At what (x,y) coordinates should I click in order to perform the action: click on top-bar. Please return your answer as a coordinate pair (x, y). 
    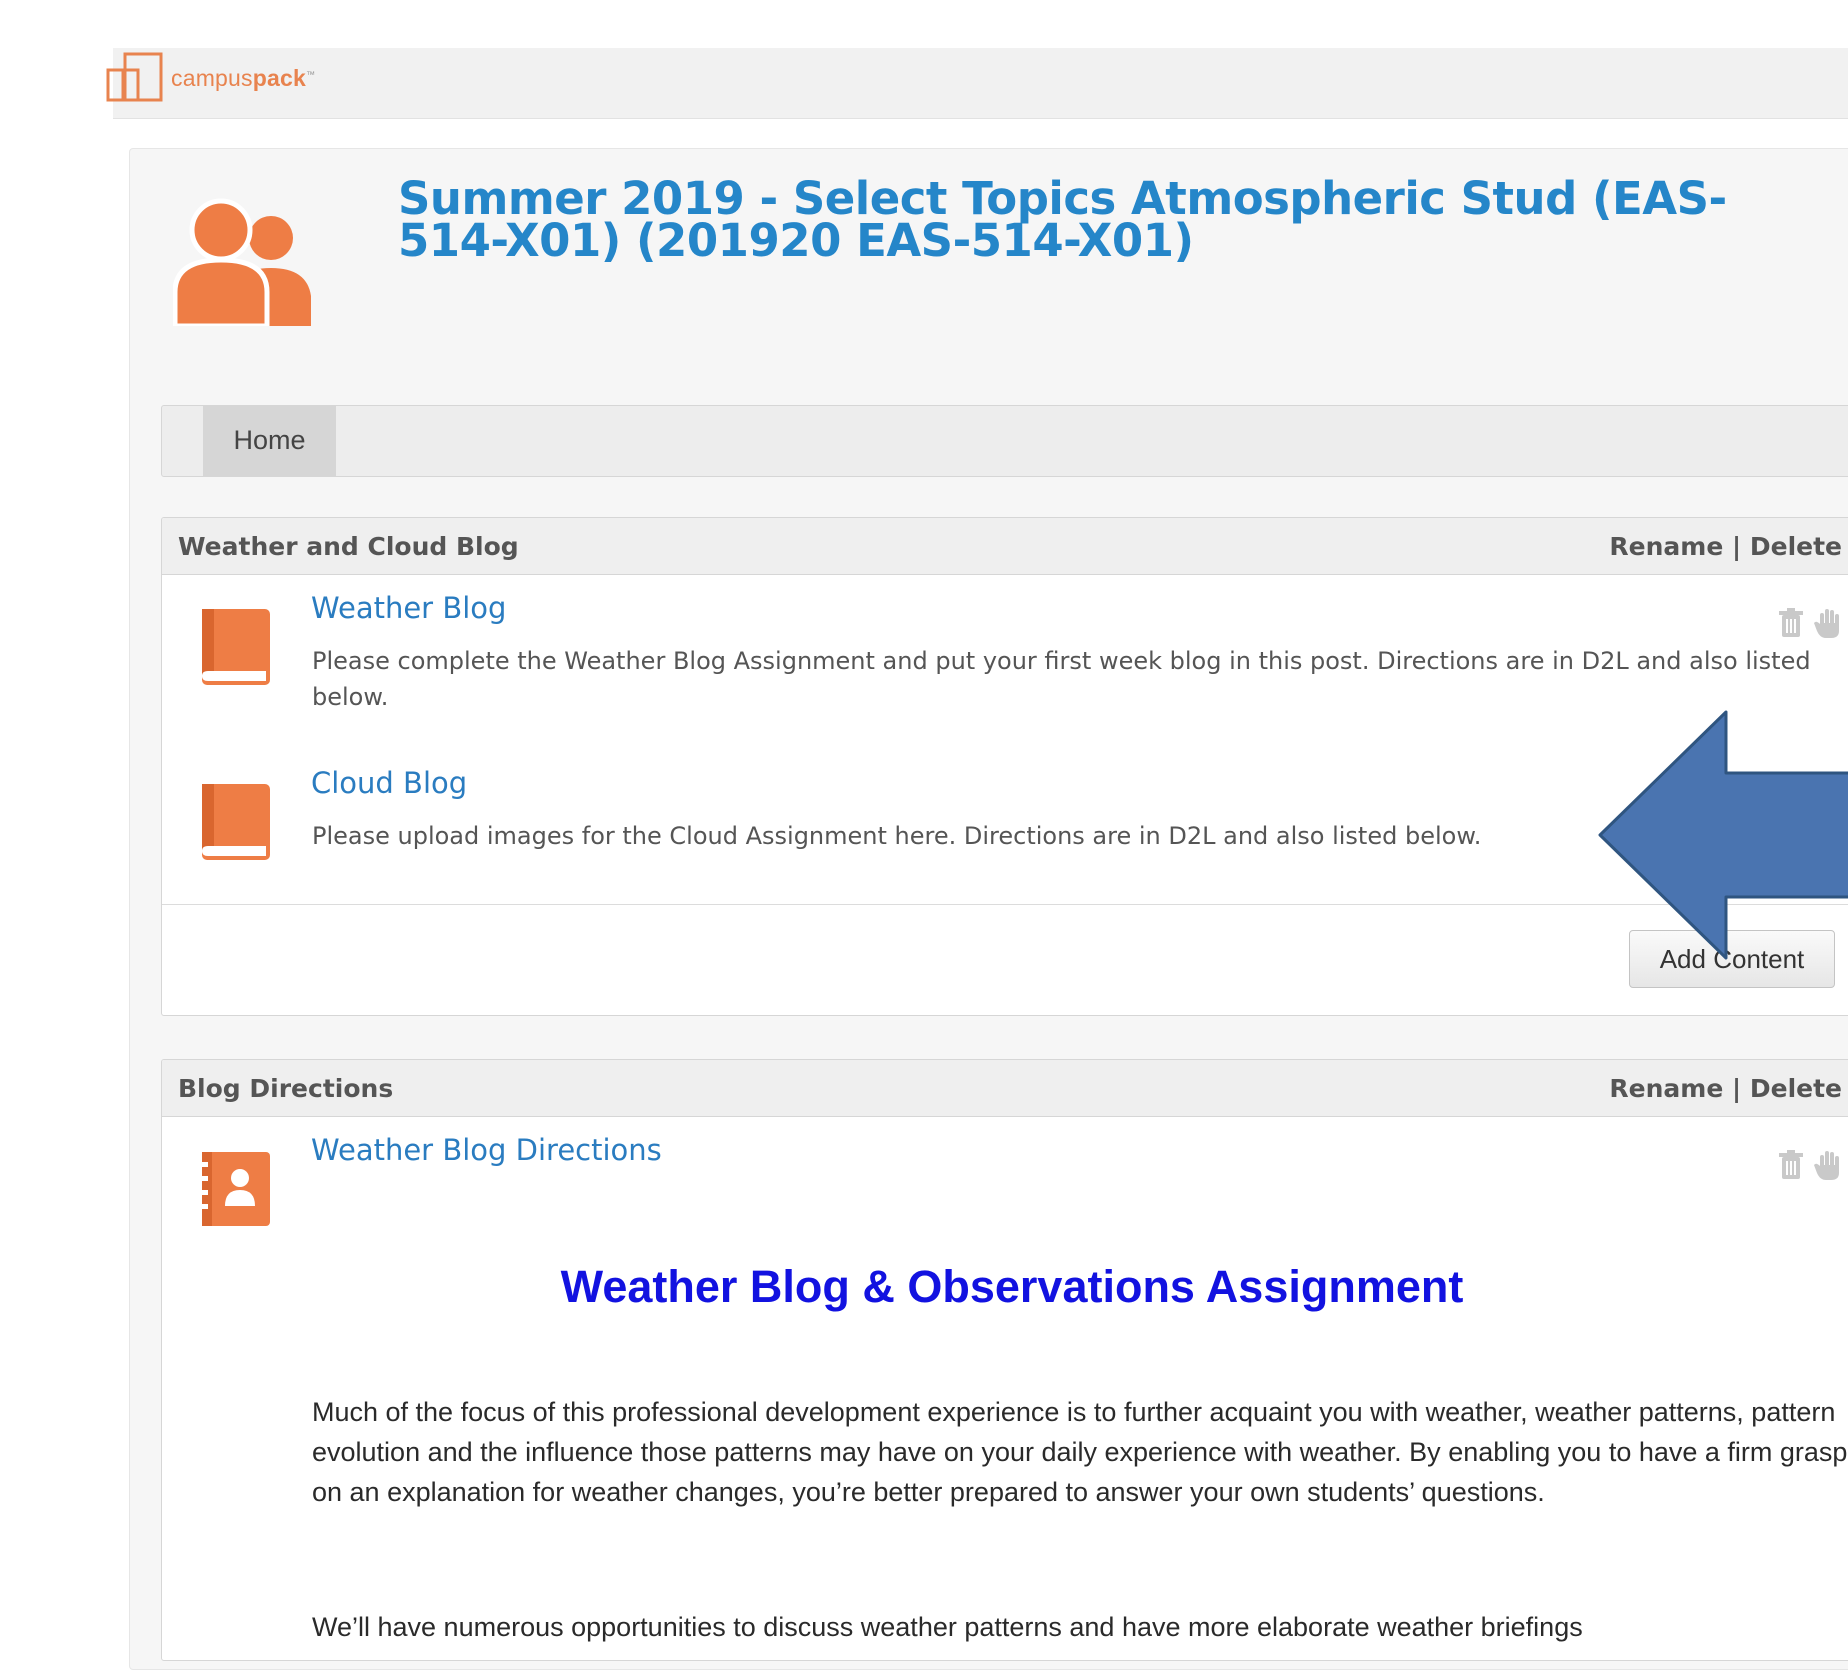
    Looking at the image, I should click on (980, 83).